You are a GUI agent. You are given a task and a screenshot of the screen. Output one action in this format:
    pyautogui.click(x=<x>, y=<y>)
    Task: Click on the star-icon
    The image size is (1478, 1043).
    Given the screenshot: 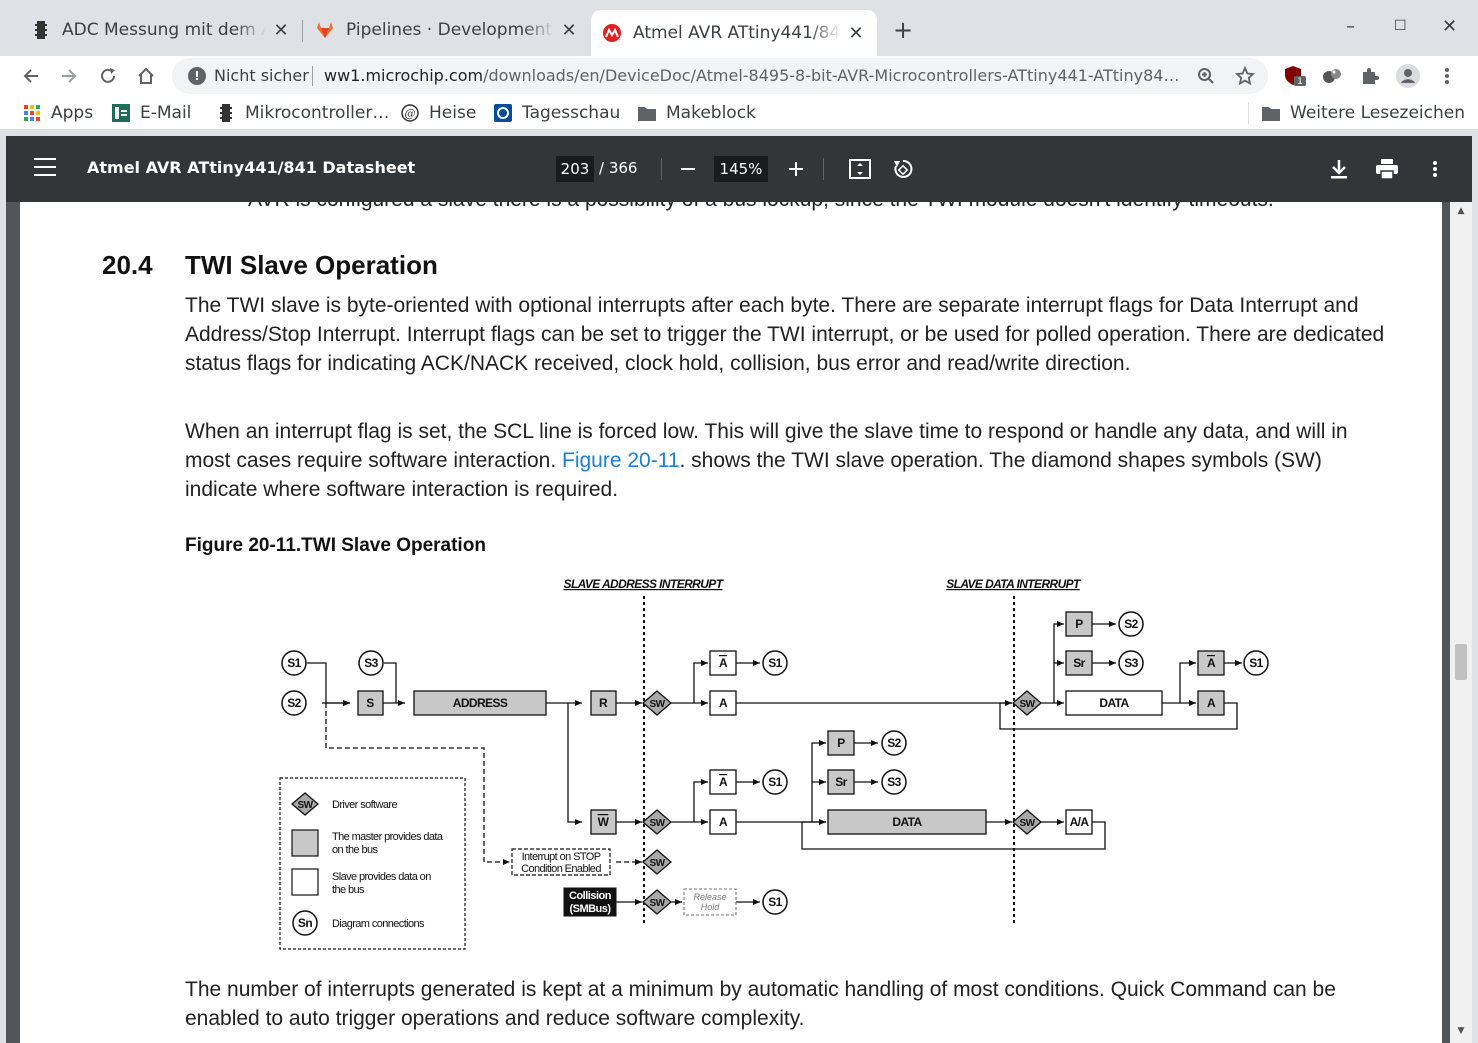 What is the action you would take?
    pyautogui.click(x=1245, y=76)
    